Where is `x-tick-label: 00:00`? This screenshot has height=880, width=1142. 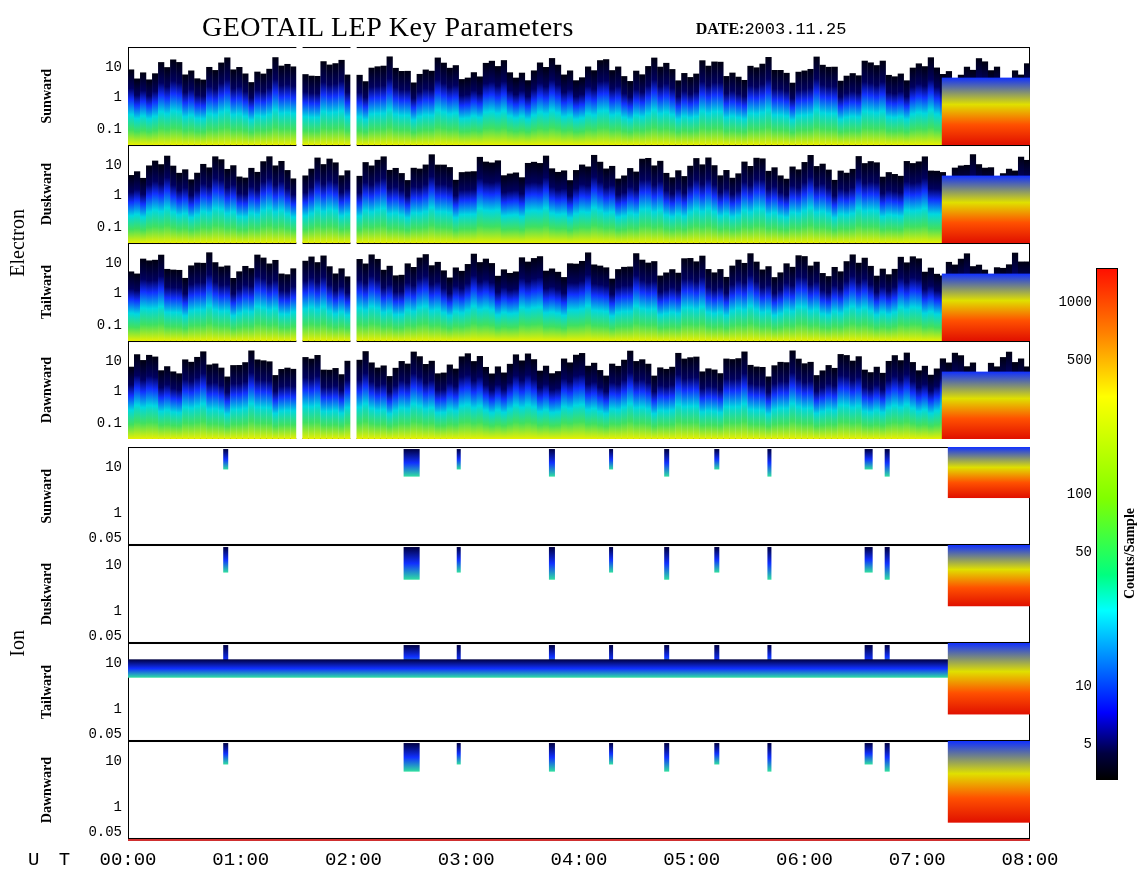
x-tick-label: 00:00 is located at coordinates (128, 860).